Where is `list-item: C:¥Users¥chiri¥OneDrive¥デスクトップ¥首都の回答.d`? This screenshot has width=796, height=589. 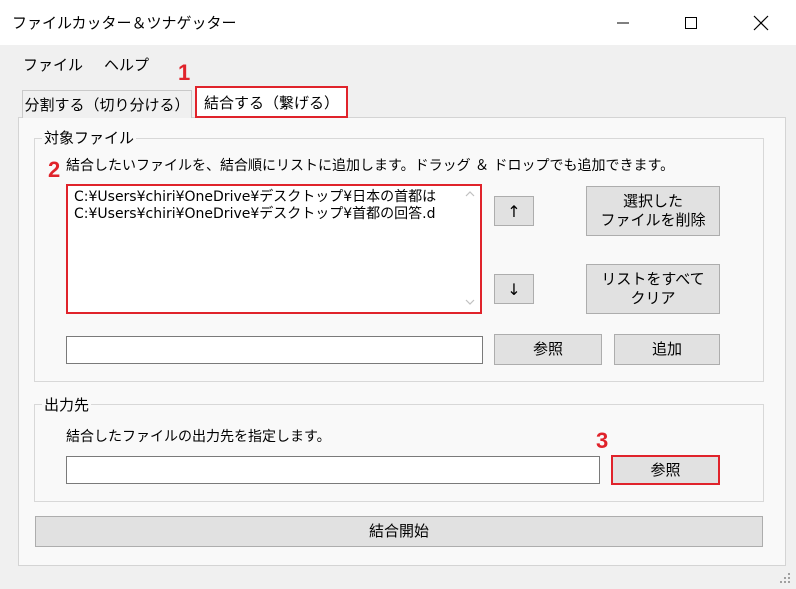 list-item: C:¥Users¥chiri¥OneDrive¥デスクトップ¥首都の回答.d is located at coordinates (274, 214).